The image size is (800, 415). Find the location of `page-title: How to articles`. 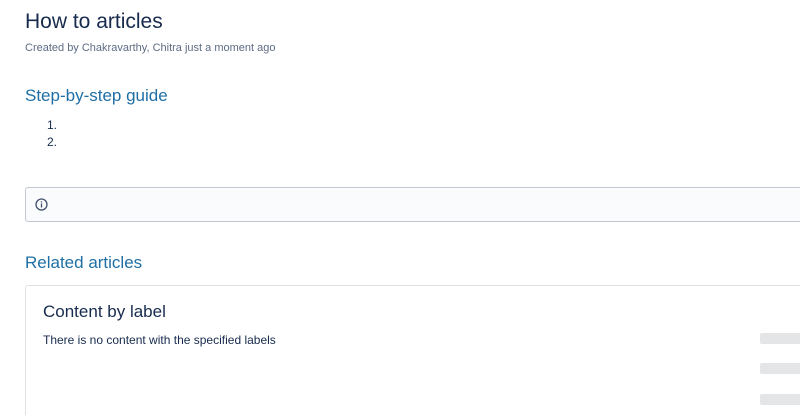

page-title: How to articles is located at coordinates (94, 21).